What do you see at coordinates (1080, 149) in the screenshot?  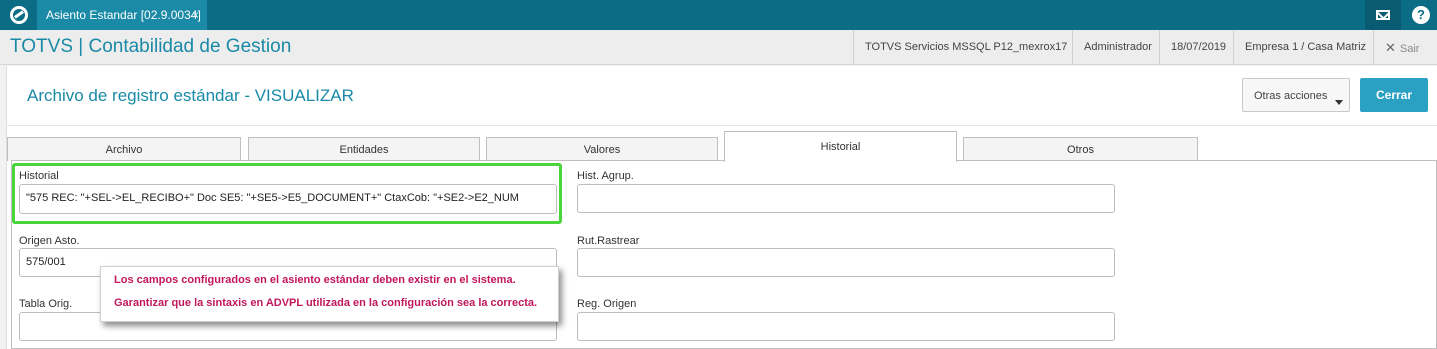 I see `tab-otros: Otros` at bounding box center [1080, 149].